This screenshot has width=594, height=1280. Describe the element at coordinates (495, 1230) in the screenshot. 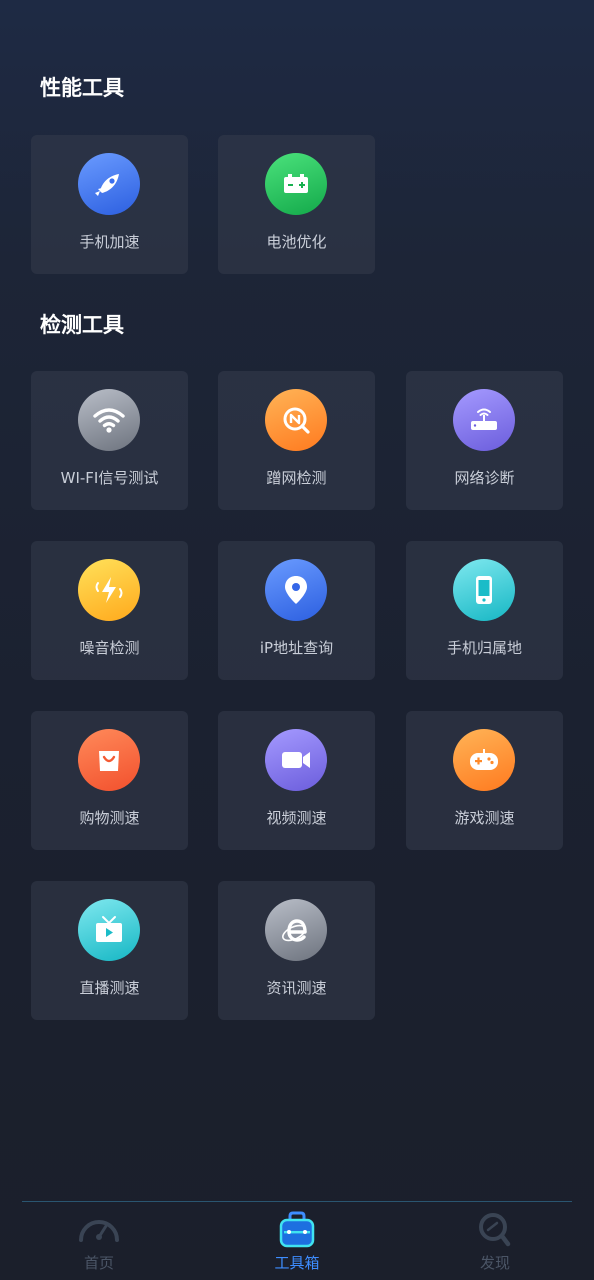

I see `discover-search-icon` at that location.